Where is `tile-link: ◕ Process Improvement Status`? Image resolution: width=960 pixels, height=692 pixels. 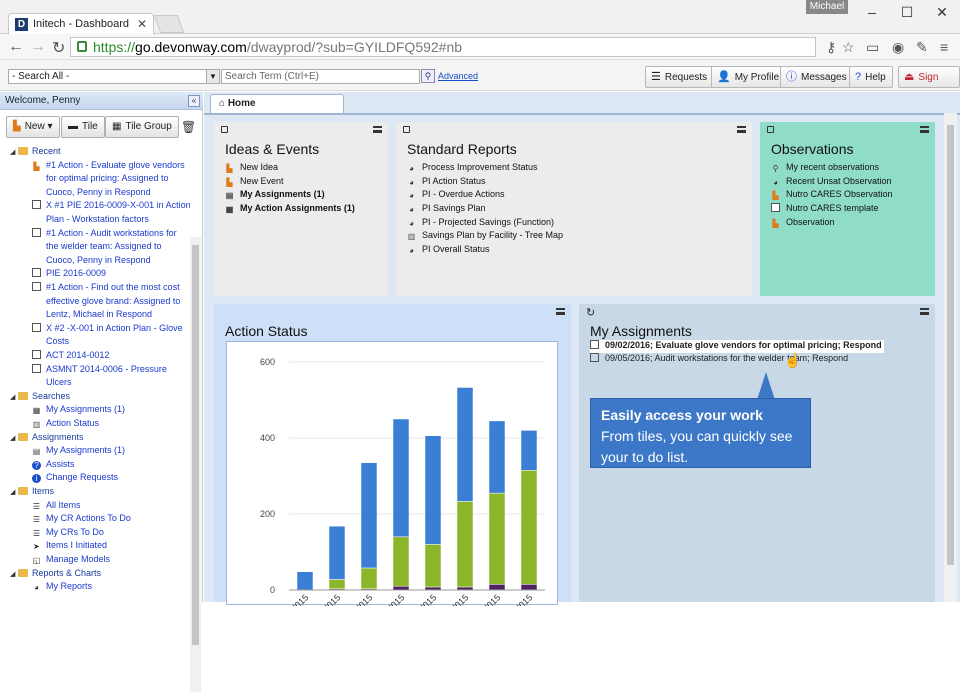 tile-link: ◕ Process Improvement Status is located at coordinates (485, 169).